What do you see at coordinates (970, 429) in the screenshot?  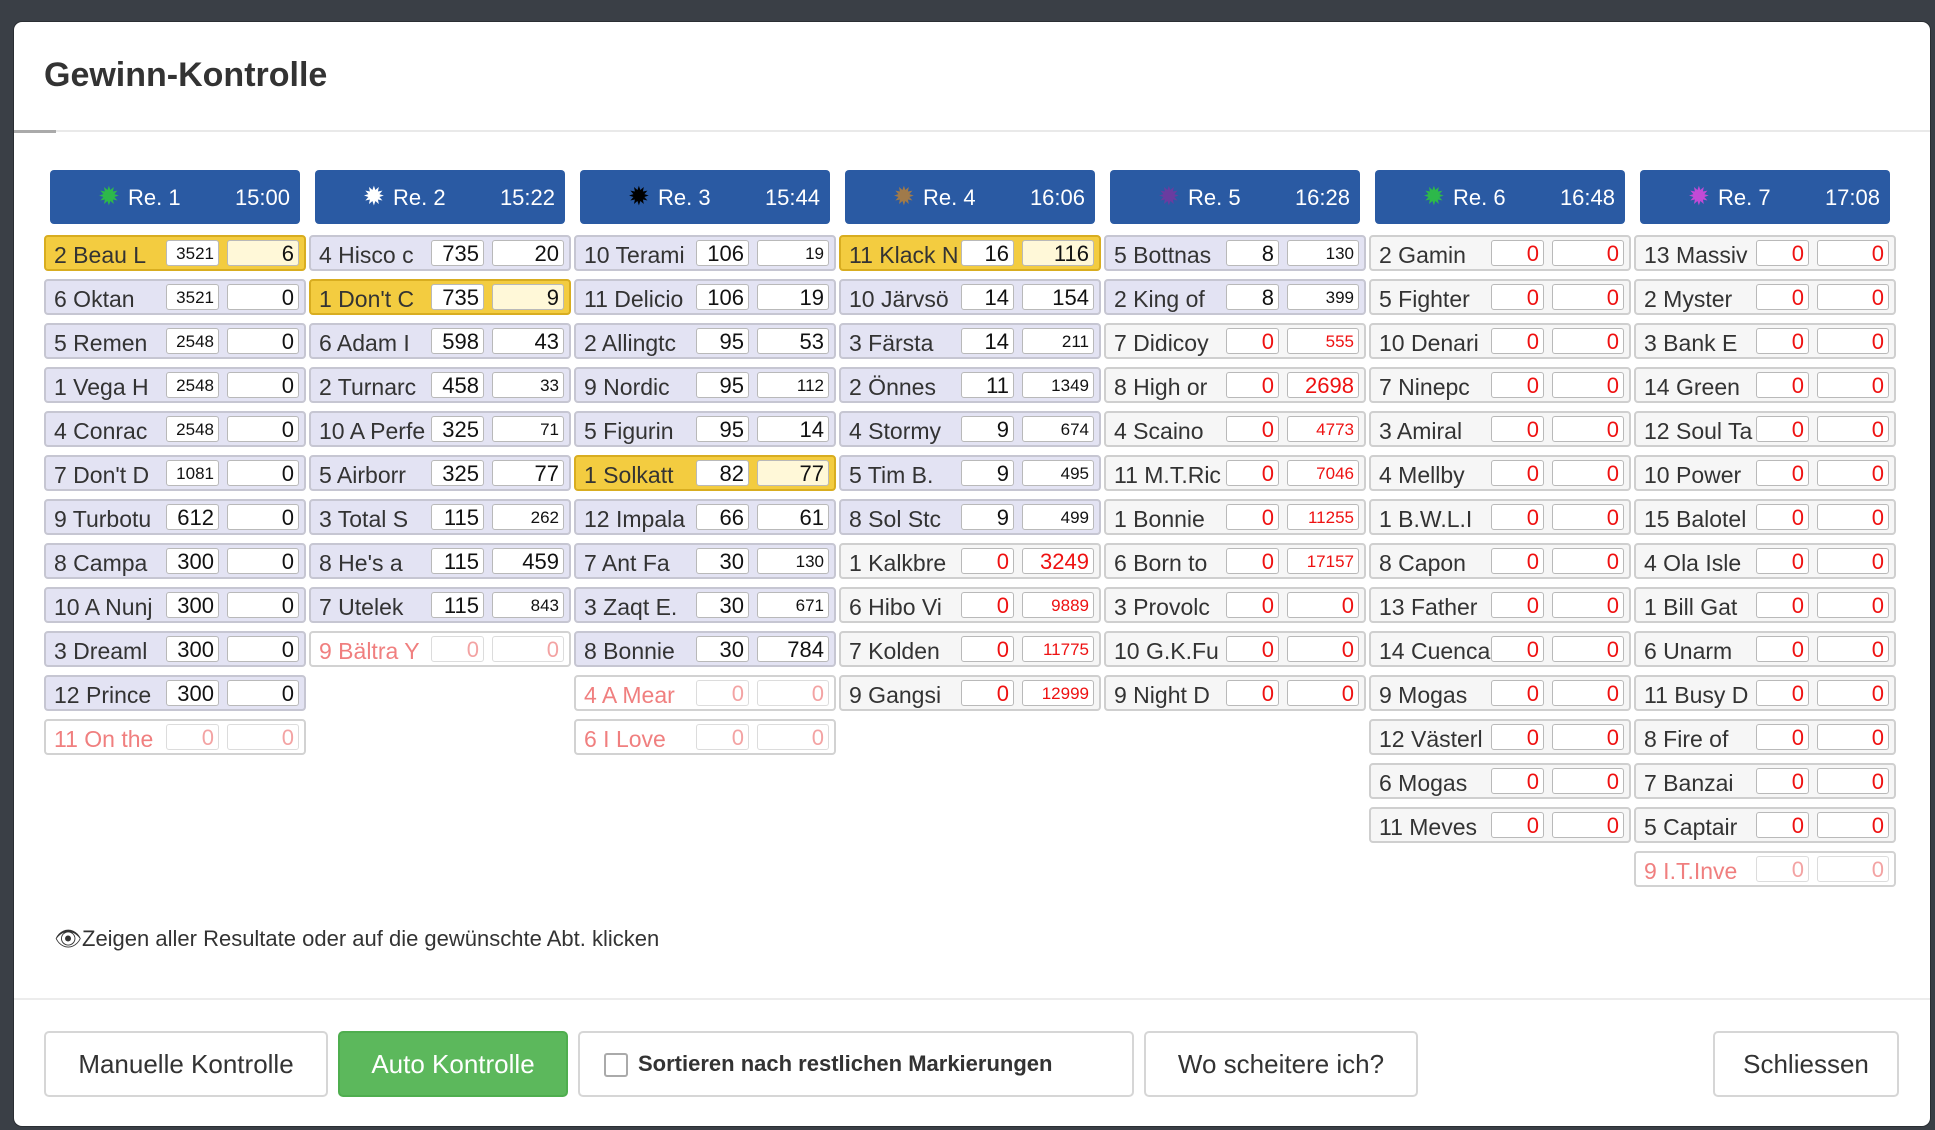 I see `horse-row: 4 Stormy 9 674` at bounding box center [970, 429].